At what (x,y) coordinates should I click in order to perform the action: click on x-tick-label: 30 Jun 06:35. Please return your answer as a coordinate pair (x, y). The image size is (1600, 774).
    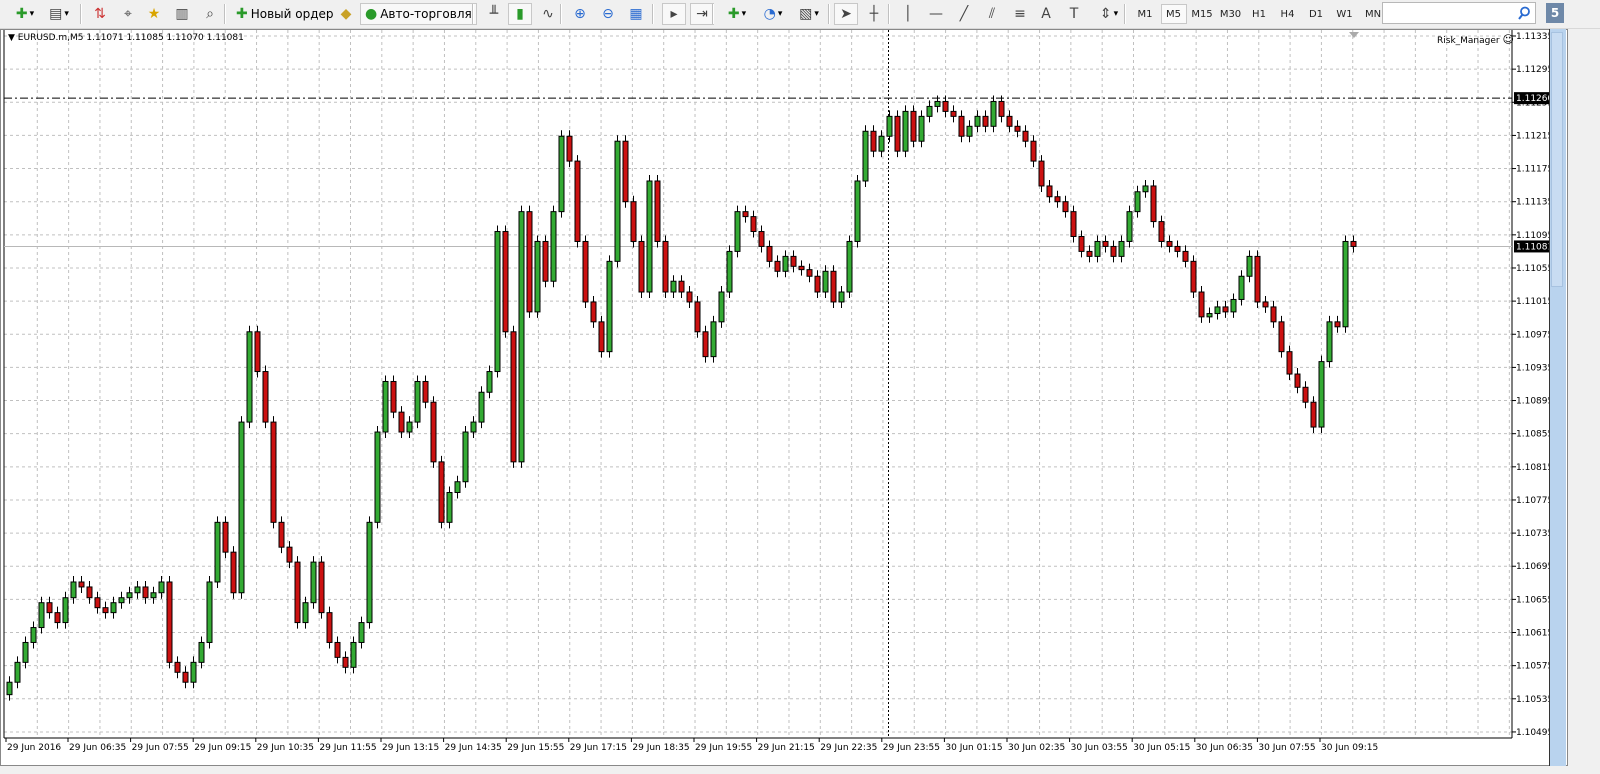
    Looking at the image, I should click on (1224, 748).